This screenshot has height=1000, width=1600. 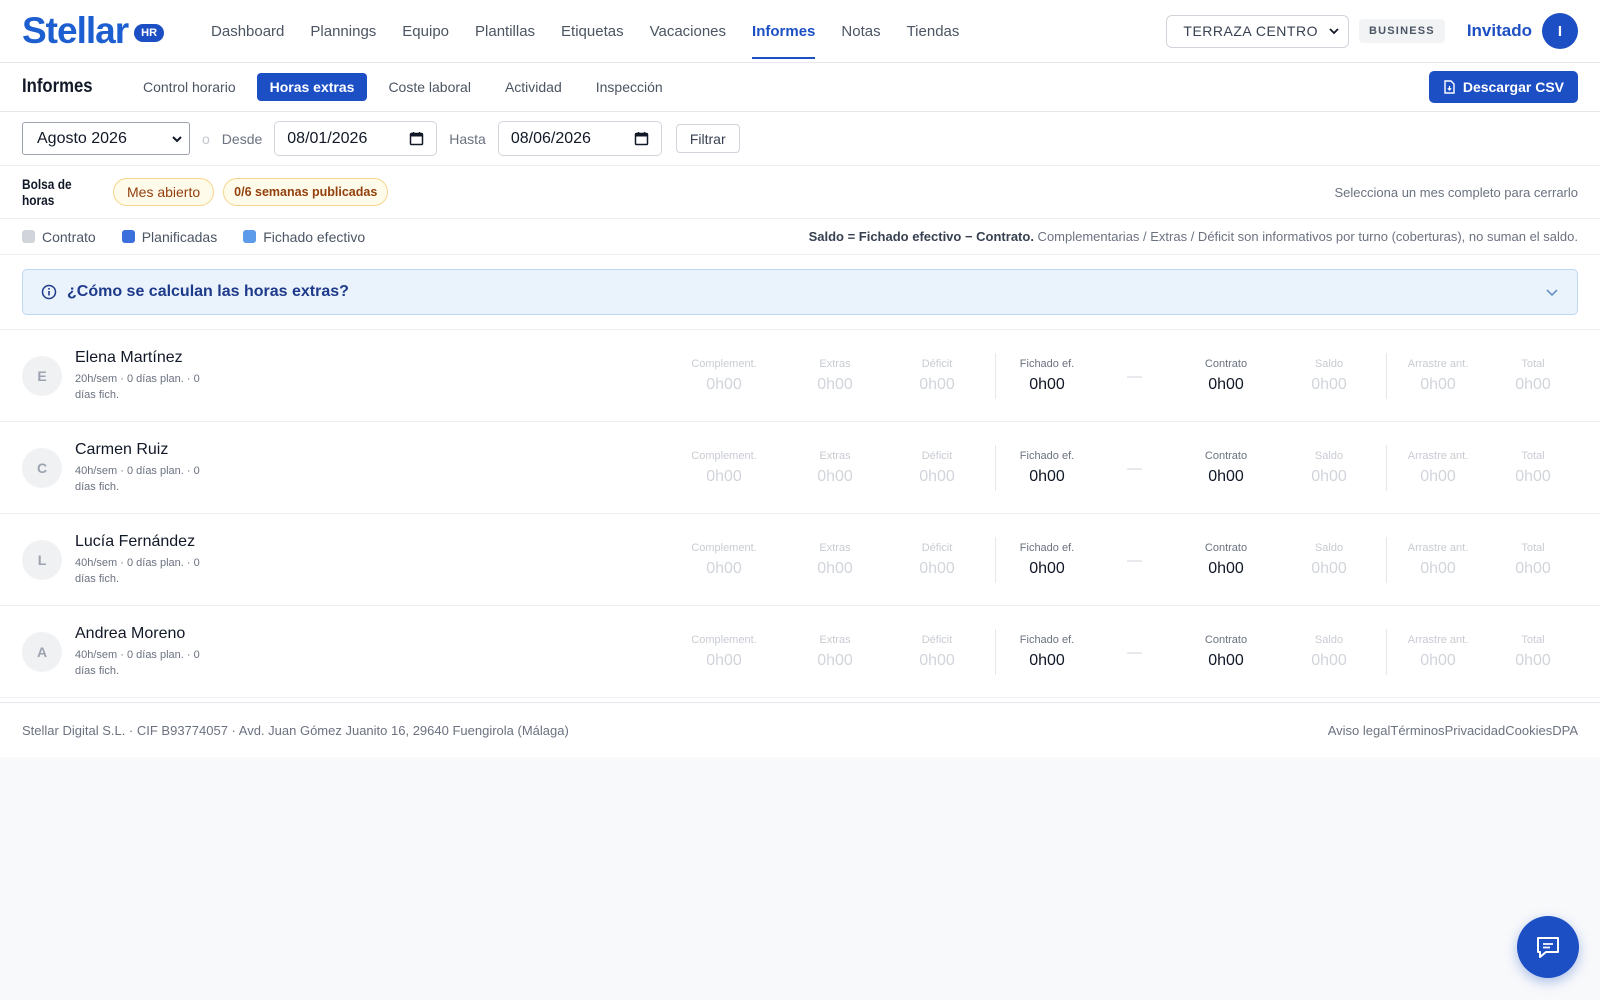 I want to click on month-select-value: Agosto 2026, so click(x=82, y=138).